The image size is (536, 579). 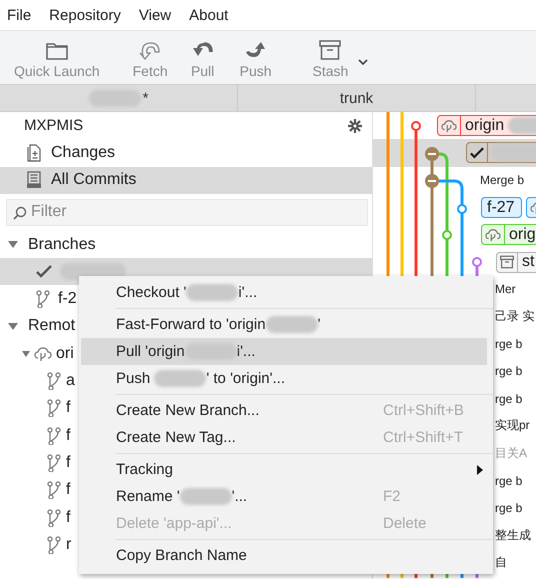 I want to click on commit-message: 自, so click(x=501, y=562).